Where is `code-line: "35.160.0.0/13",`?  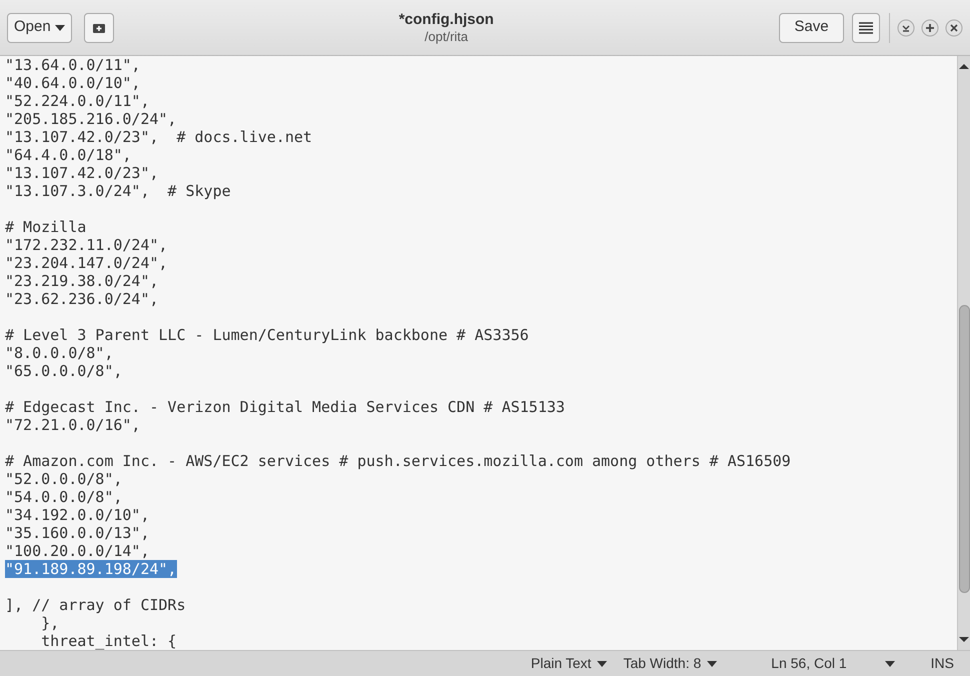 code-line: "35.160.0.0/13", is located at coordinates (77, 533).